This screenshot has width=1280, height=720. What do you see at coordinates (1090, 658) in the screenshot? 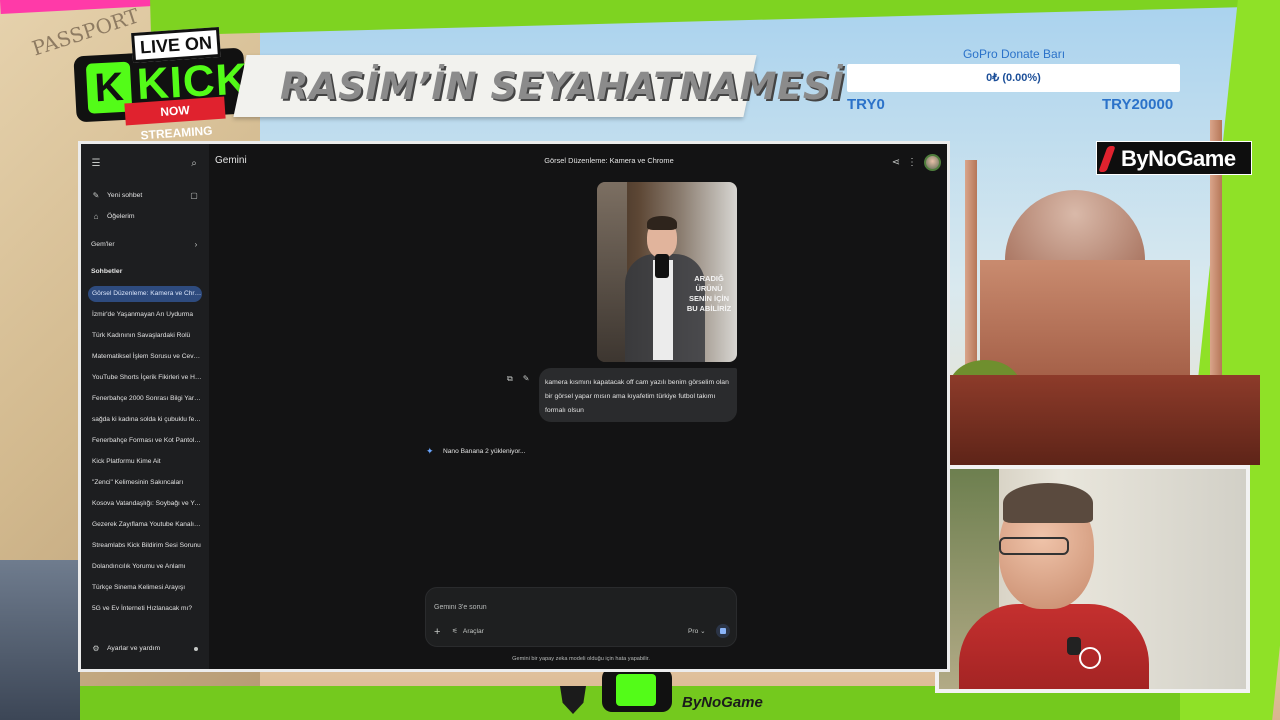
I see `jersey-crest` at bounding box center [1090, 658].